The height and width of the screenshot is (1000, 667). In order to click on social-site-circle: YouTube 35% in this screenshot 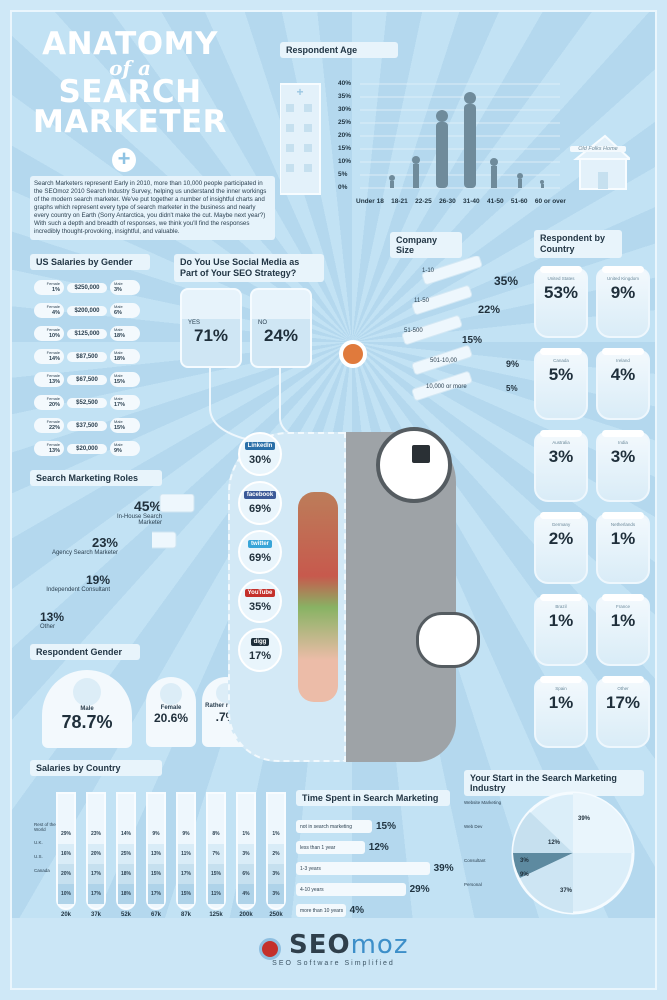, I will do `click(260, 601)`.